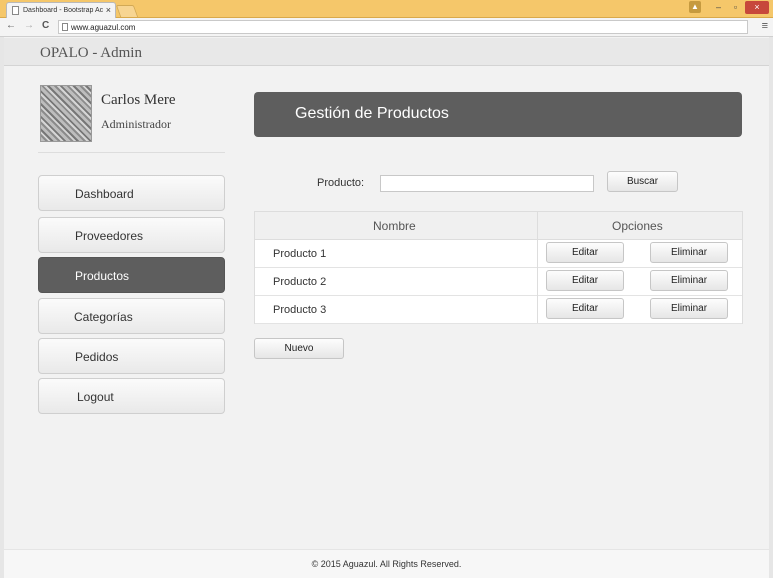 The width and height of the screenshot is (773, 578). What do you see at coordinates (127, 11) in the screenshot?
I see `new-tab-button` at bounding box center [127, 11].